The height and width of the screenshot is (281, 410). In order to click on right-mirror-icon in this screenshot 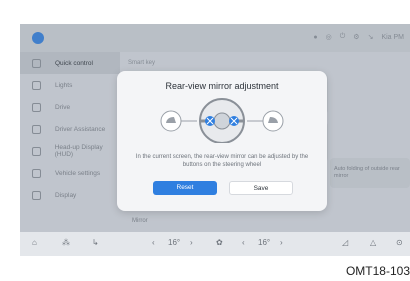, I will do `click(273, 121)`.